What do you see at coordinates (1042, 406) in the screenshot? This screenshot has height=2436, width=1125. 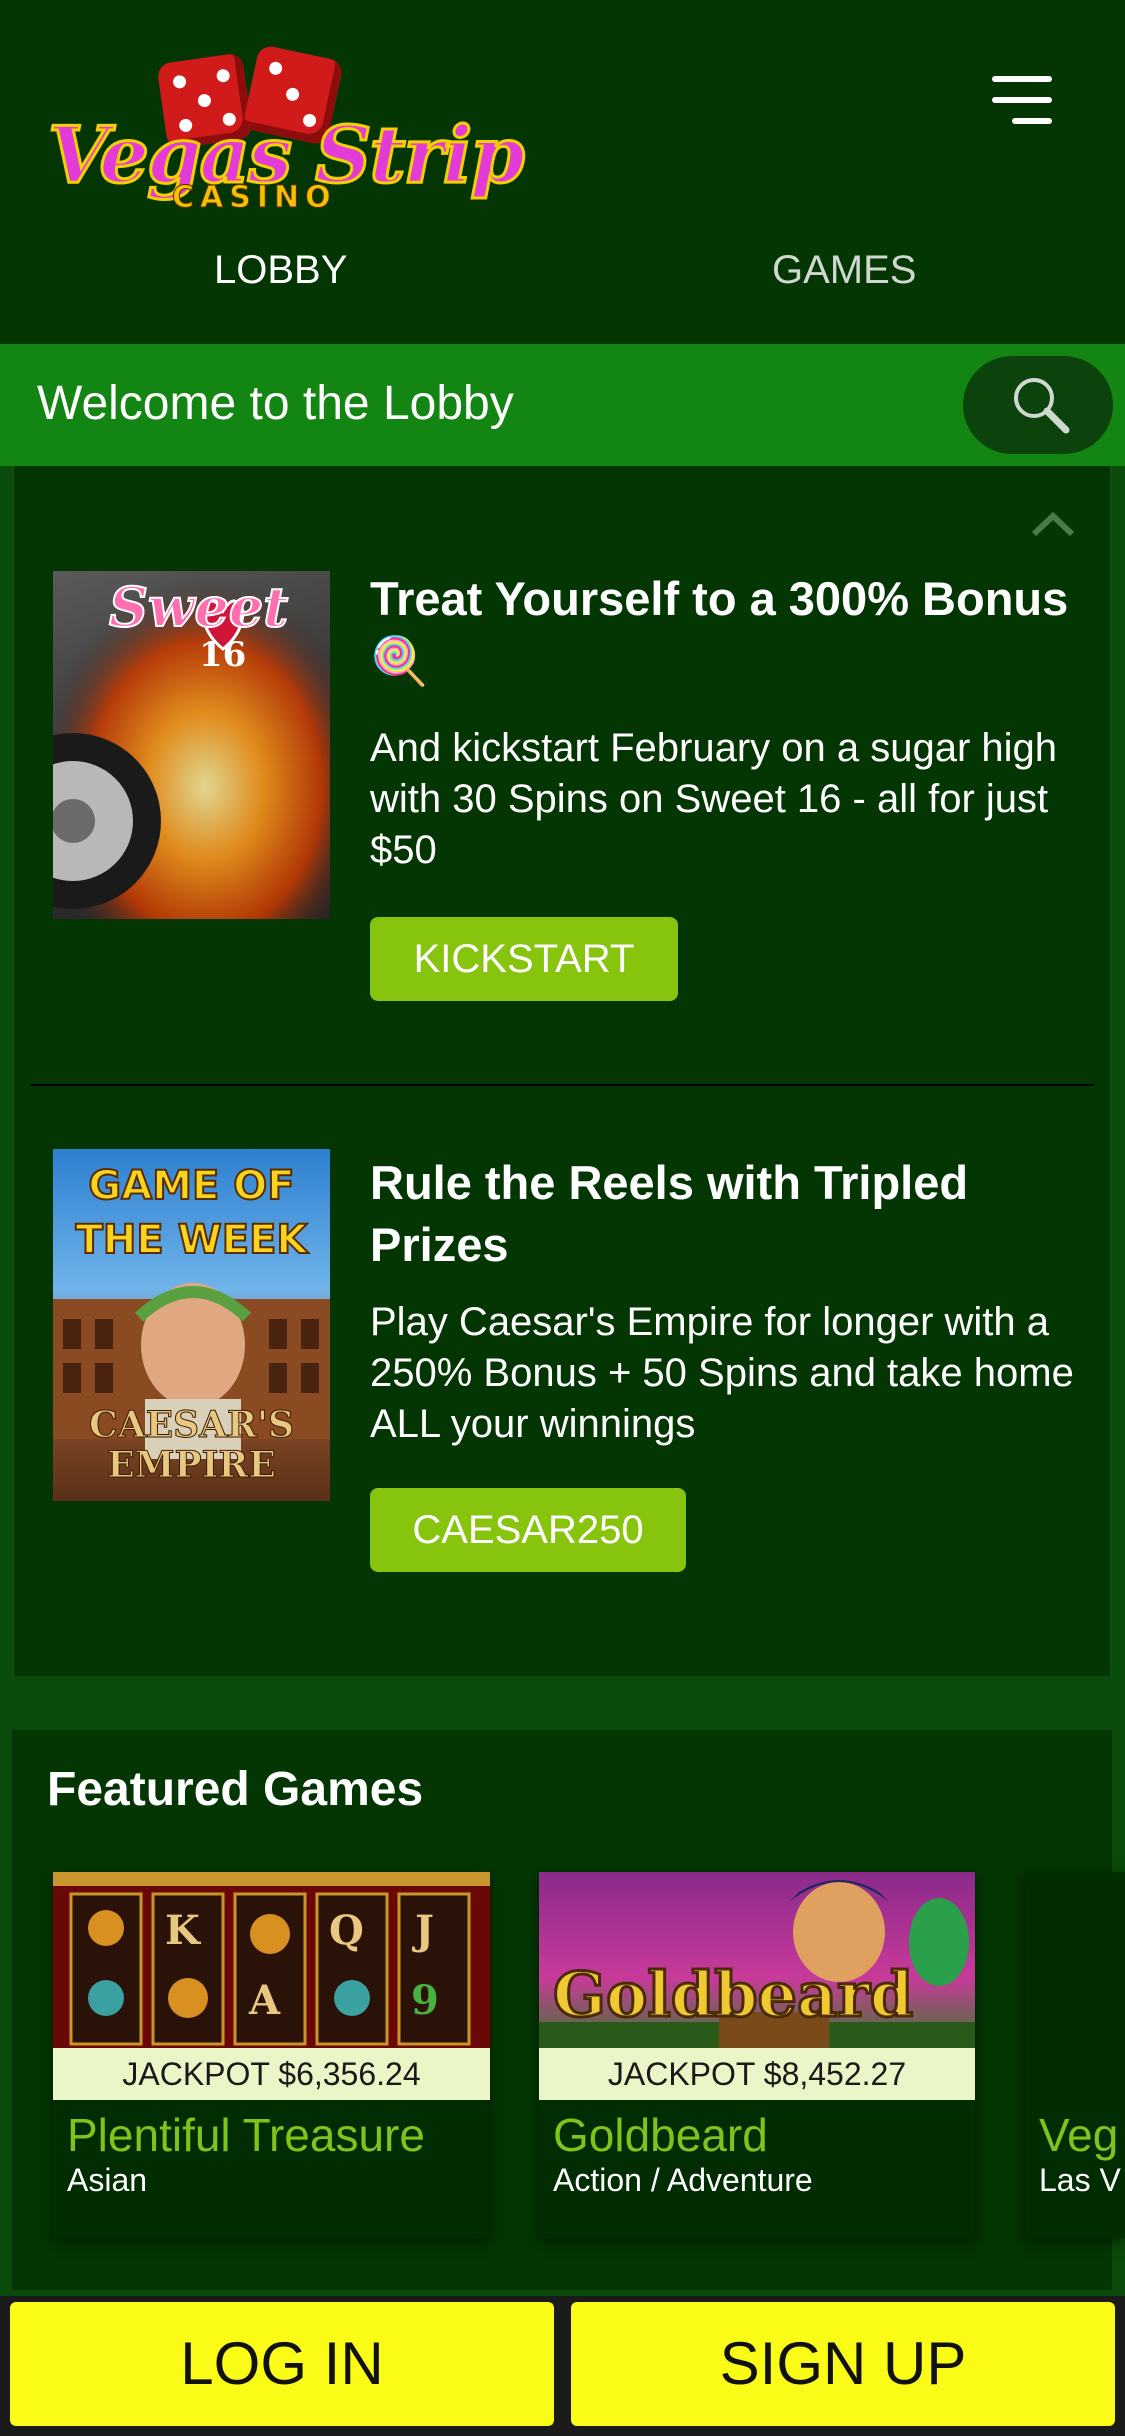 I see `search-icon` at bounding box center [1042, 406].